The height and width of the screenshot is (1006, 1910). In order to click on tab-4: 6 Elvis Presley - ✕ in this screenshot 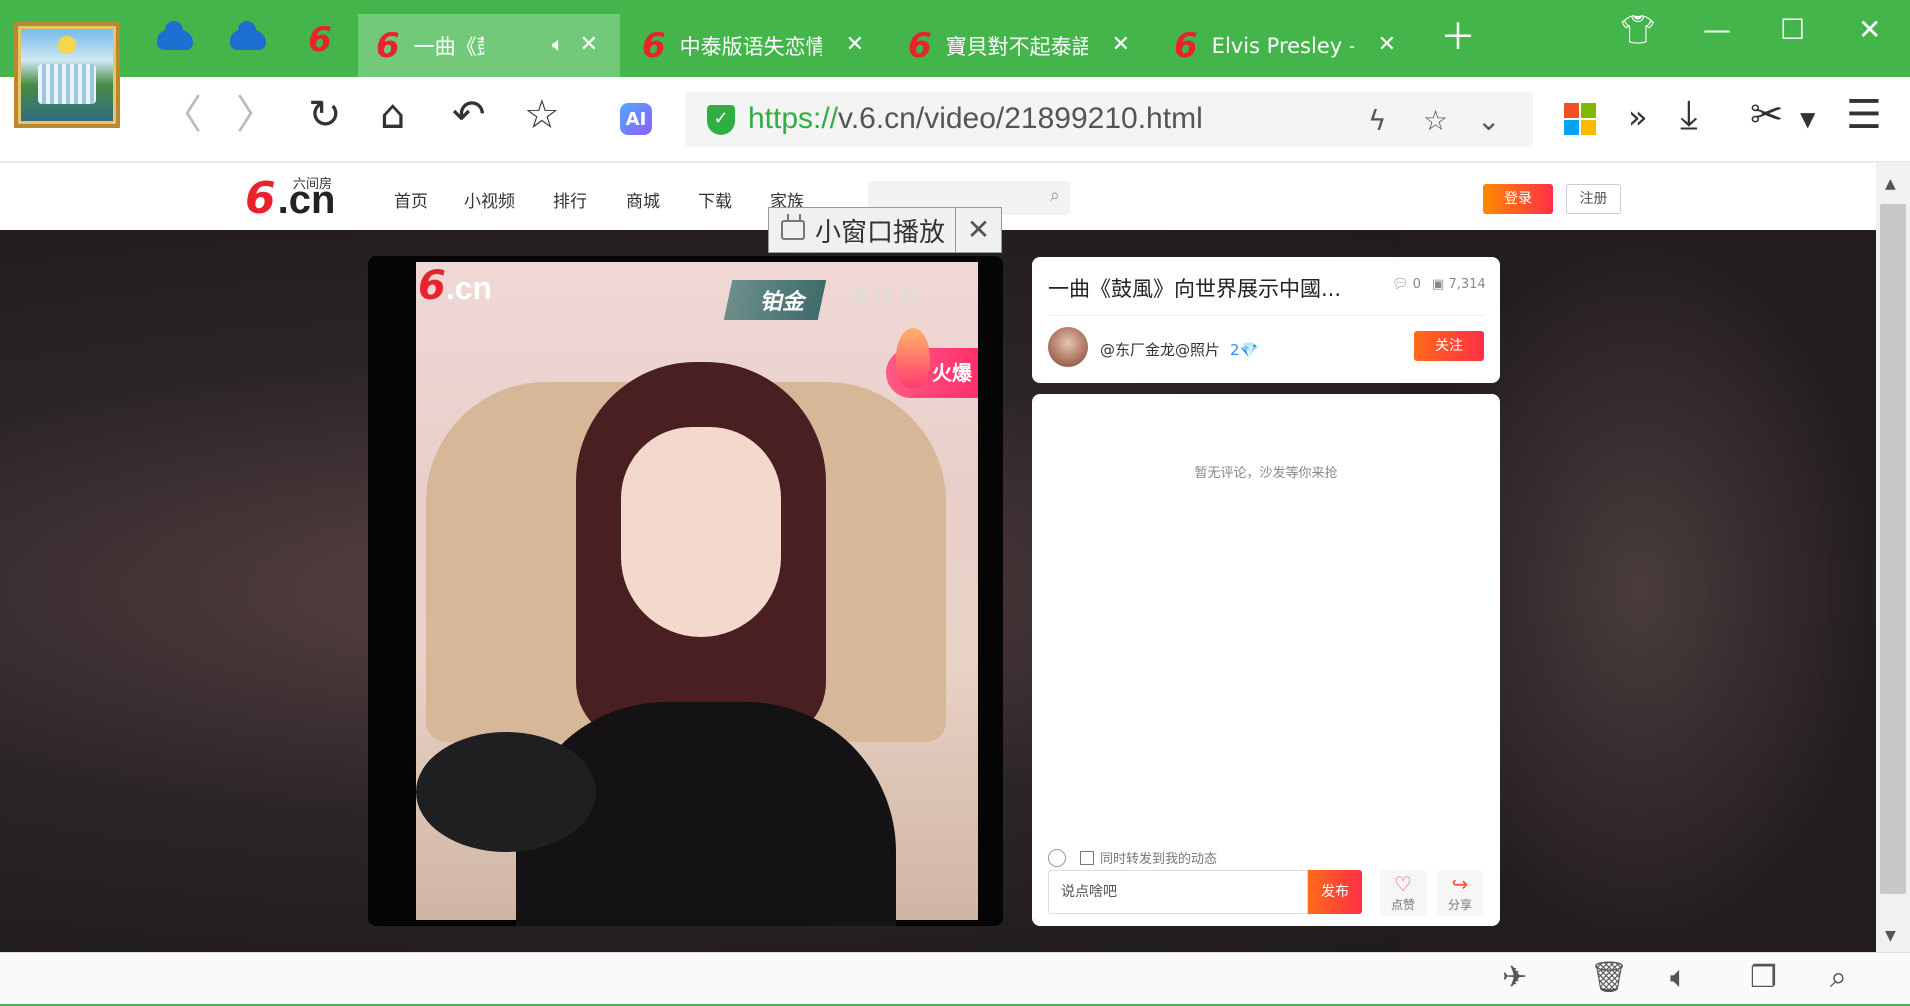, I will do `click(1287, 45)`.